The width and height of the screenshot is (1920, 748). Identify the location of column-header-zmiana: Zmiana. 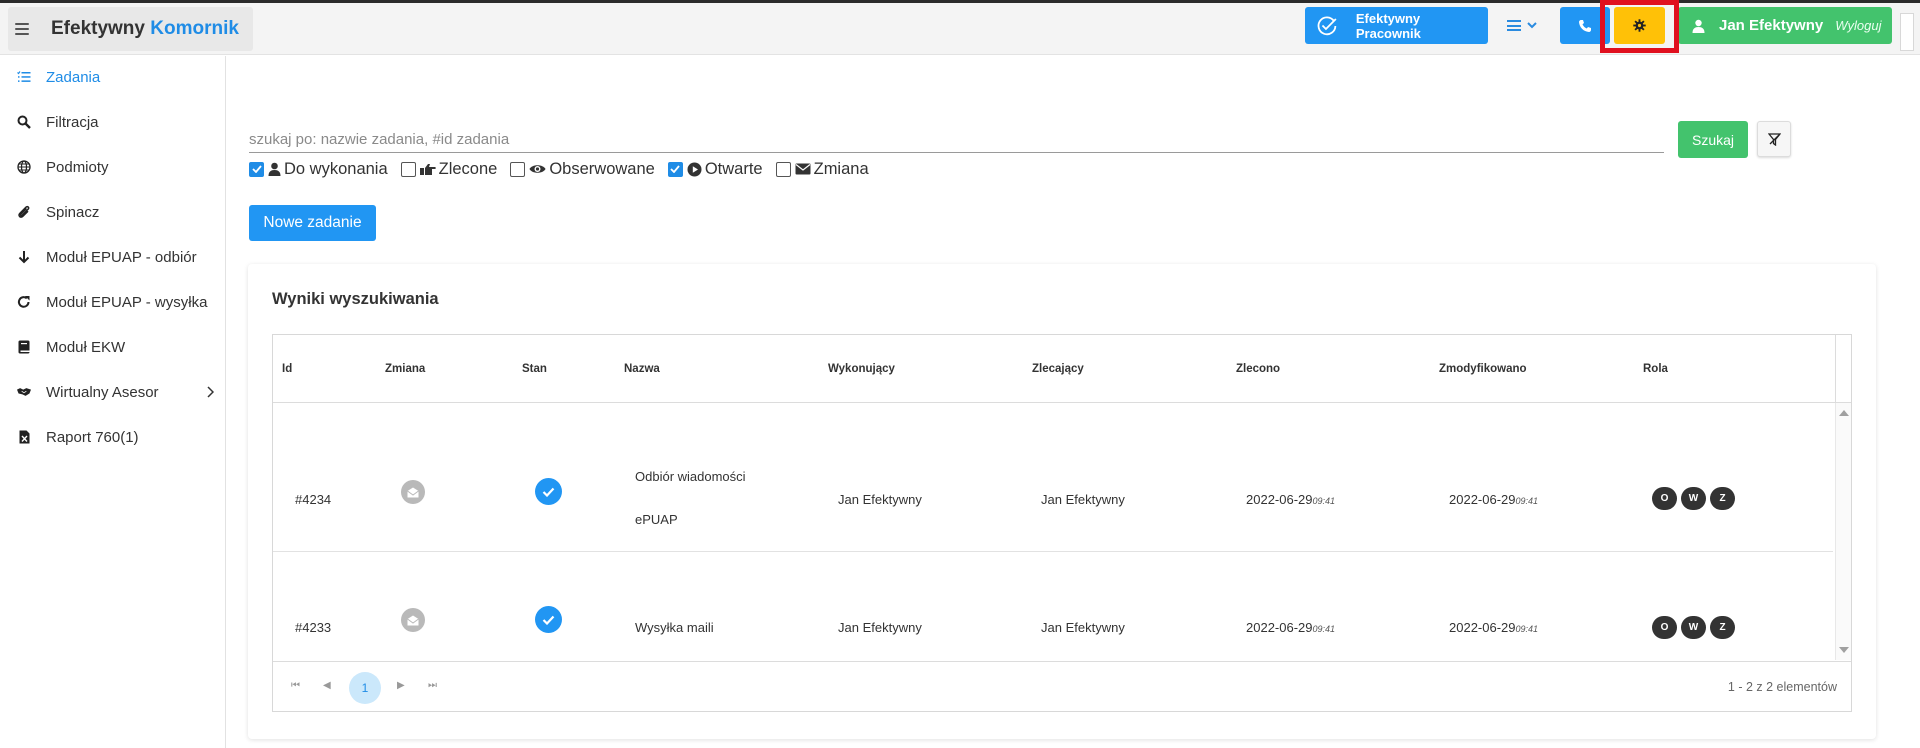
(405, 369).